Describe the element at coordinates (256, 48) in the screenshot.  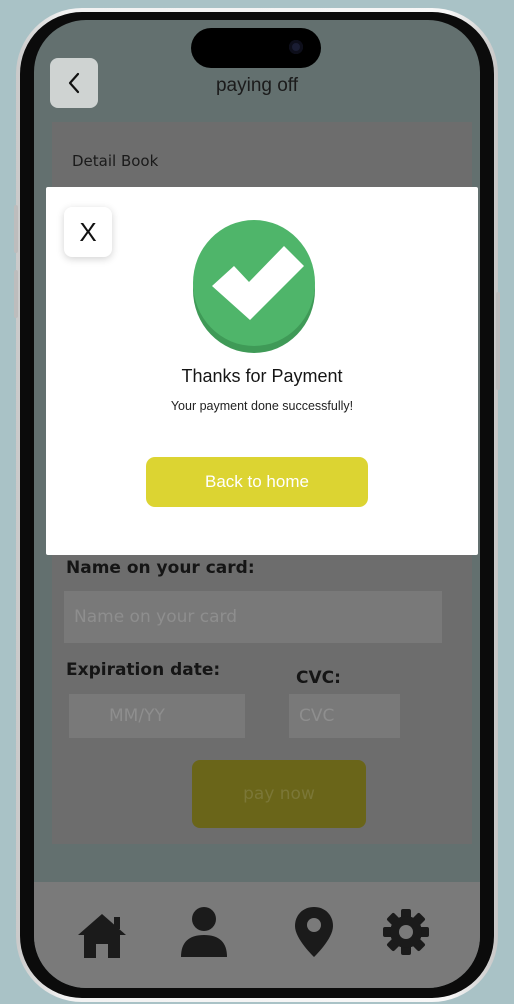
I see `dynamic-island` at that location.